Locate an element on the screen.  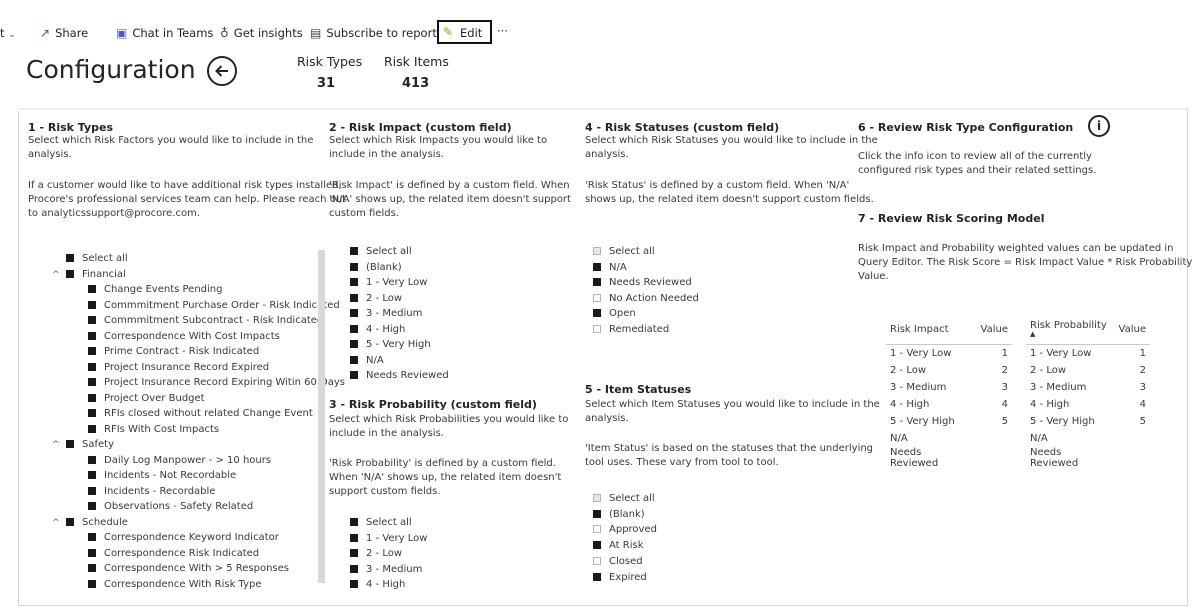
chat-in-teams-button: ▣ Chat in Teams is located at coordinates (164, 33).